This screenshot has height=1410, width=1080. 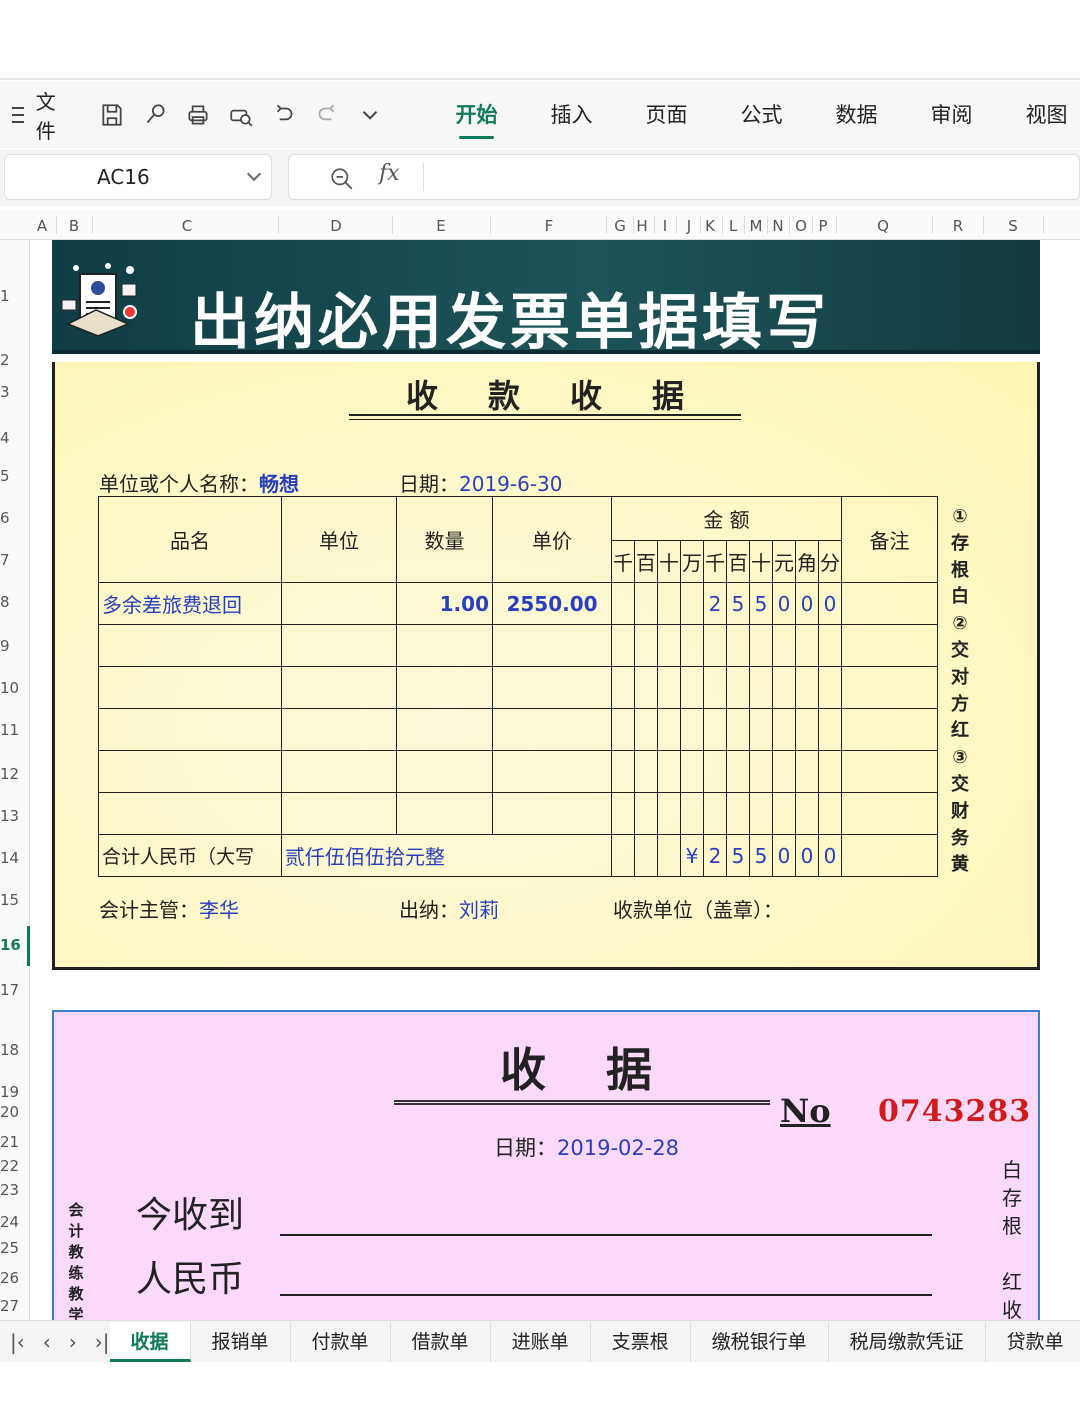 I want to click on row-header: 7, so click(x=5, y=560).